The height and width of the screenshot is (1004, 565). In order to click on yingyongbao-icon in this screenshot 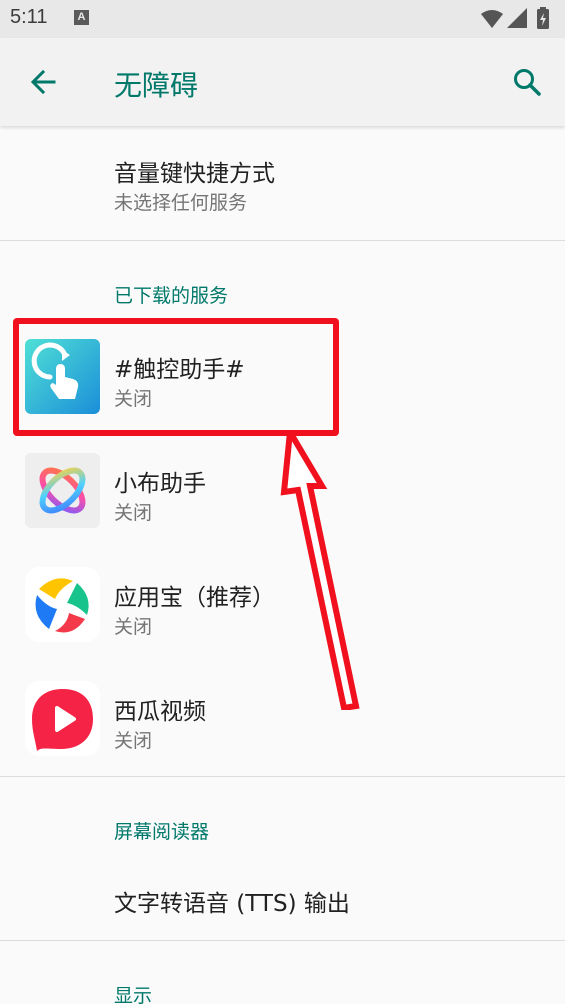, I will do `click(62, 604)`.